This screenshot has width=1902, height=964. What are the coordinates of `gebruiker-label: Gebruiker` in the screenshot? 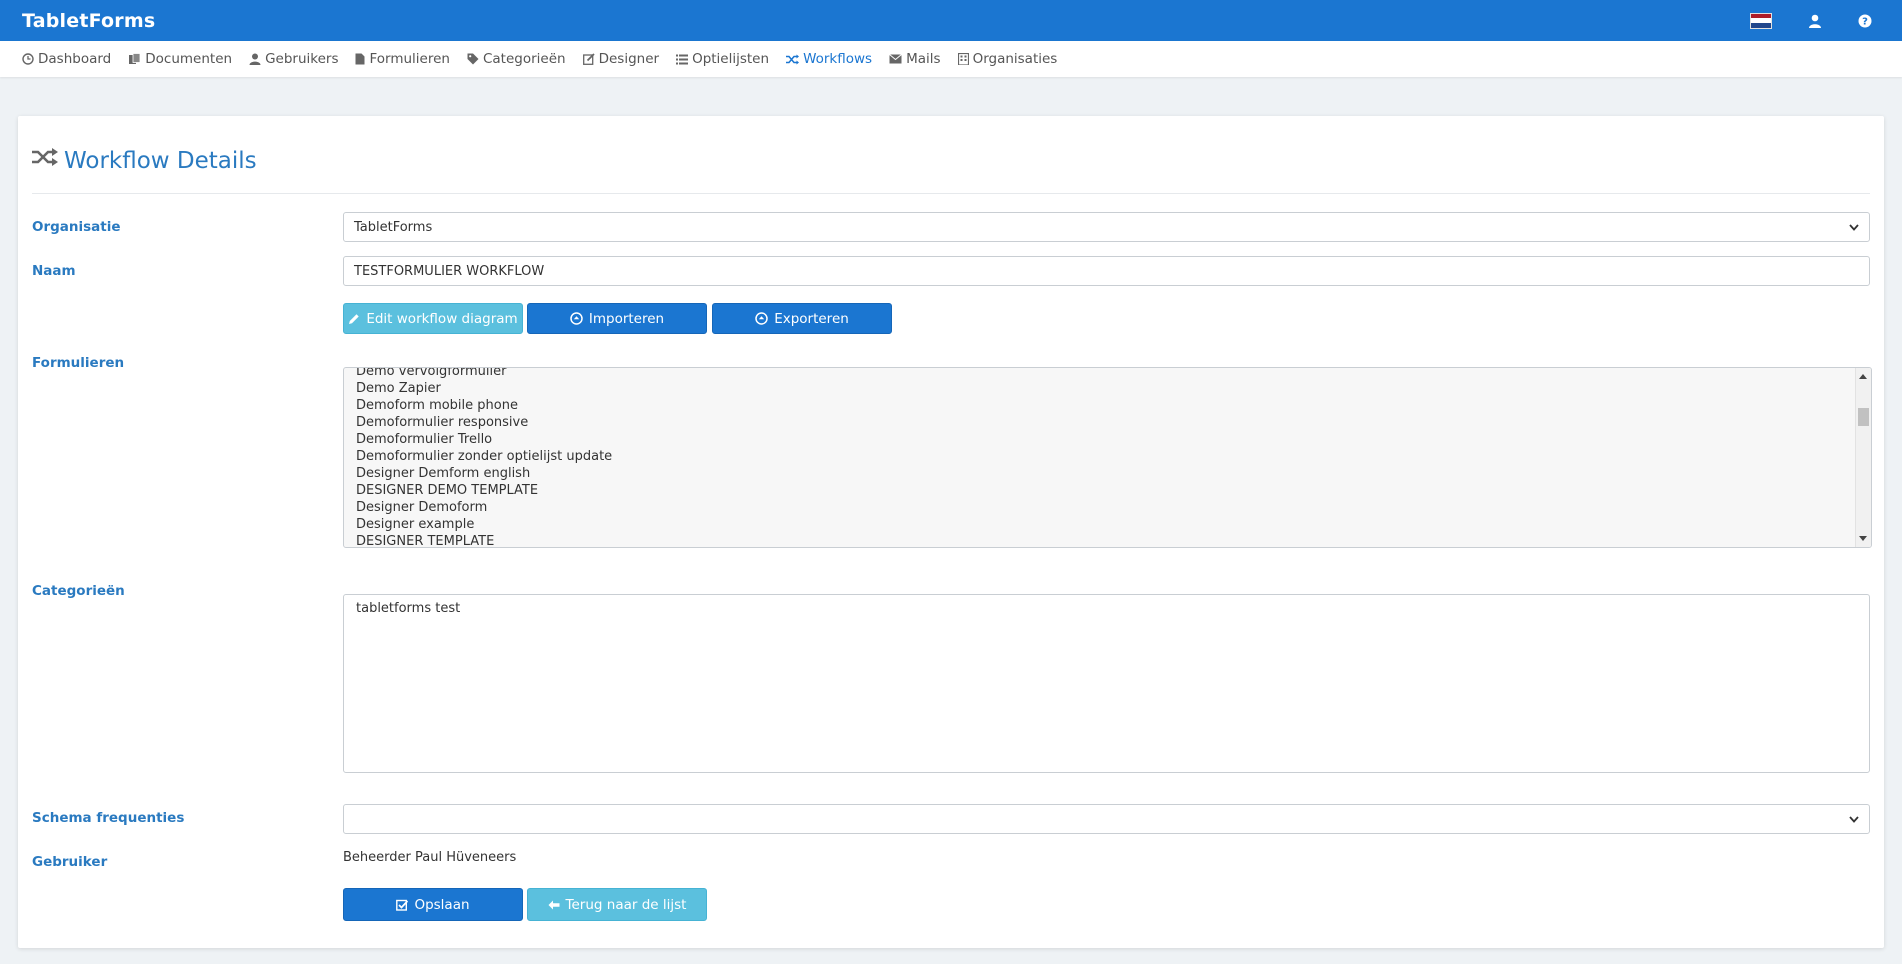 It's located at (70, 862).